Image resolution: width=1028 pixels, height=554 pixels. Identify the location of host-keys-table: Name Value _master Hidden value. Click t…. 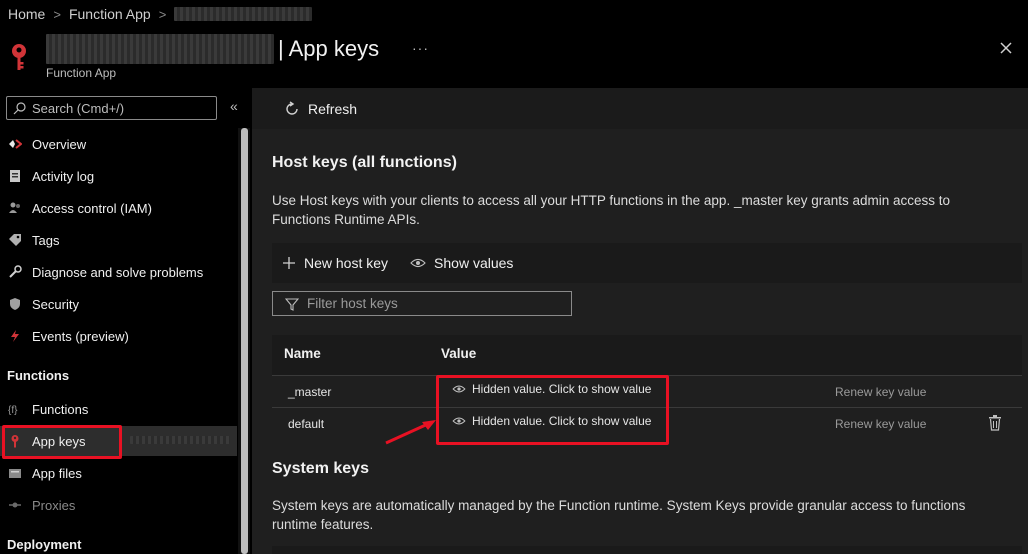
(647, 387).